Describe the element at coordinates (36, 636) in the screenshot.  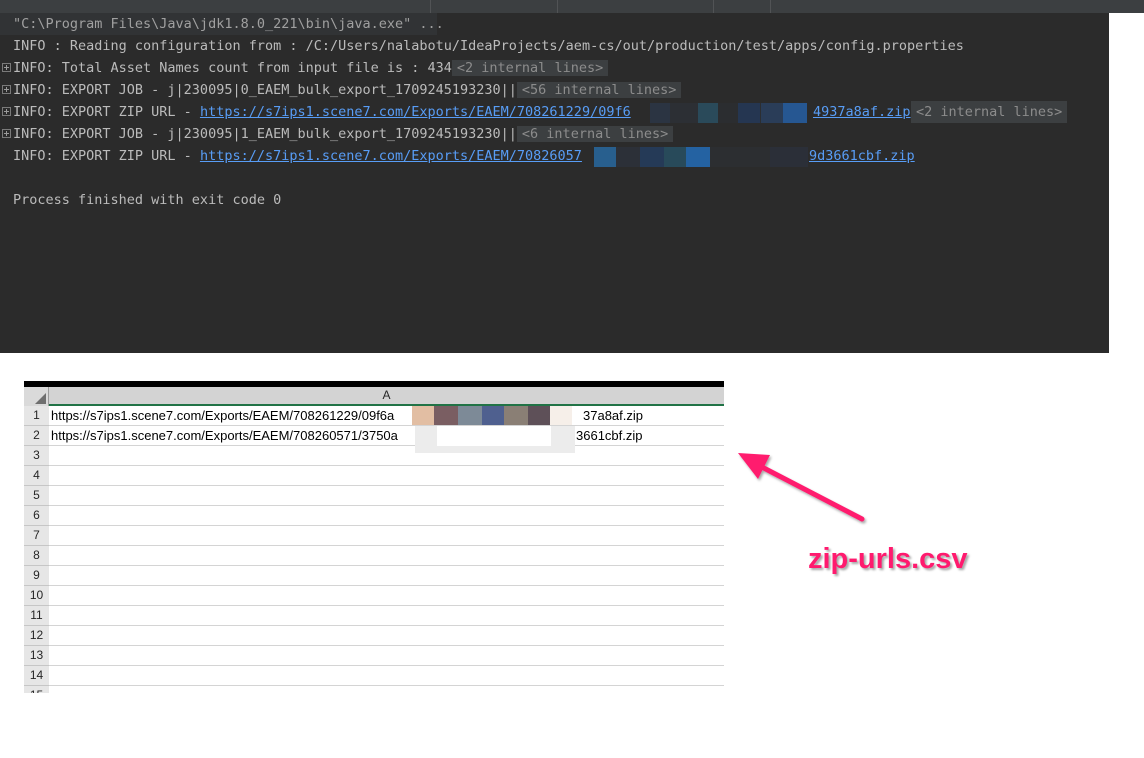
I see `row-number: 12` at that location.